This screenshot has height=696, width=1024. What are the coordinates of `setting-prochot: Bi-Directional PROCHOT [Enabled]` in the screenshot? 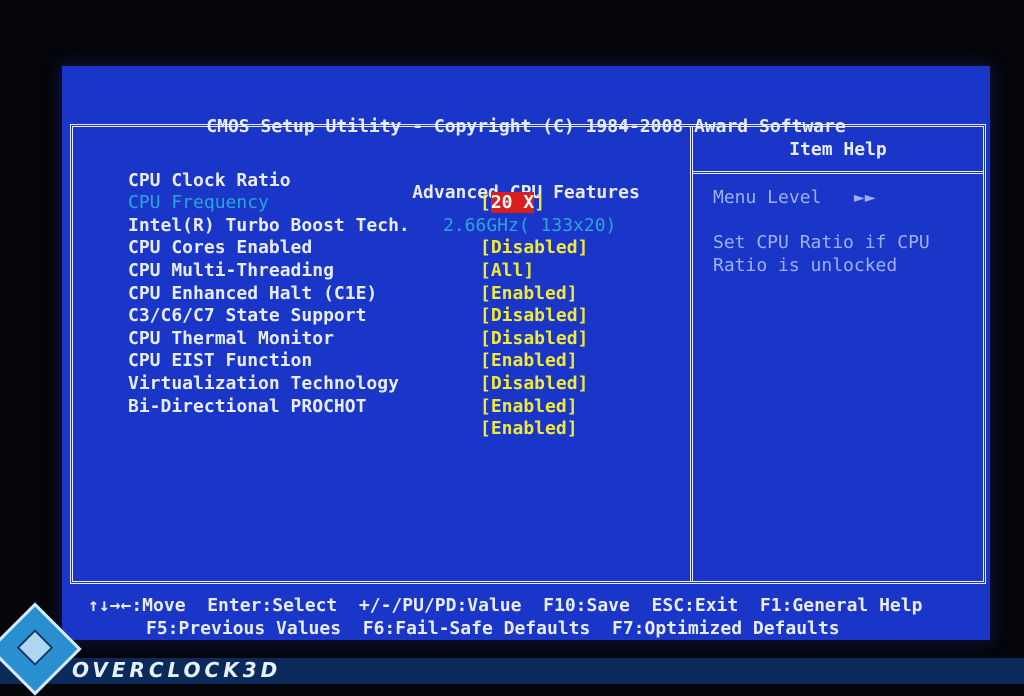 It's located at (408, 406).